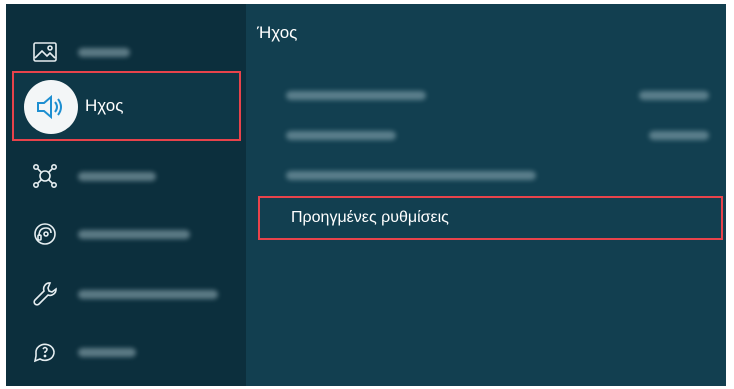 This screenshot has height=389, width=734. I want to click on sidebar-item-device-care, so click(126, 294).